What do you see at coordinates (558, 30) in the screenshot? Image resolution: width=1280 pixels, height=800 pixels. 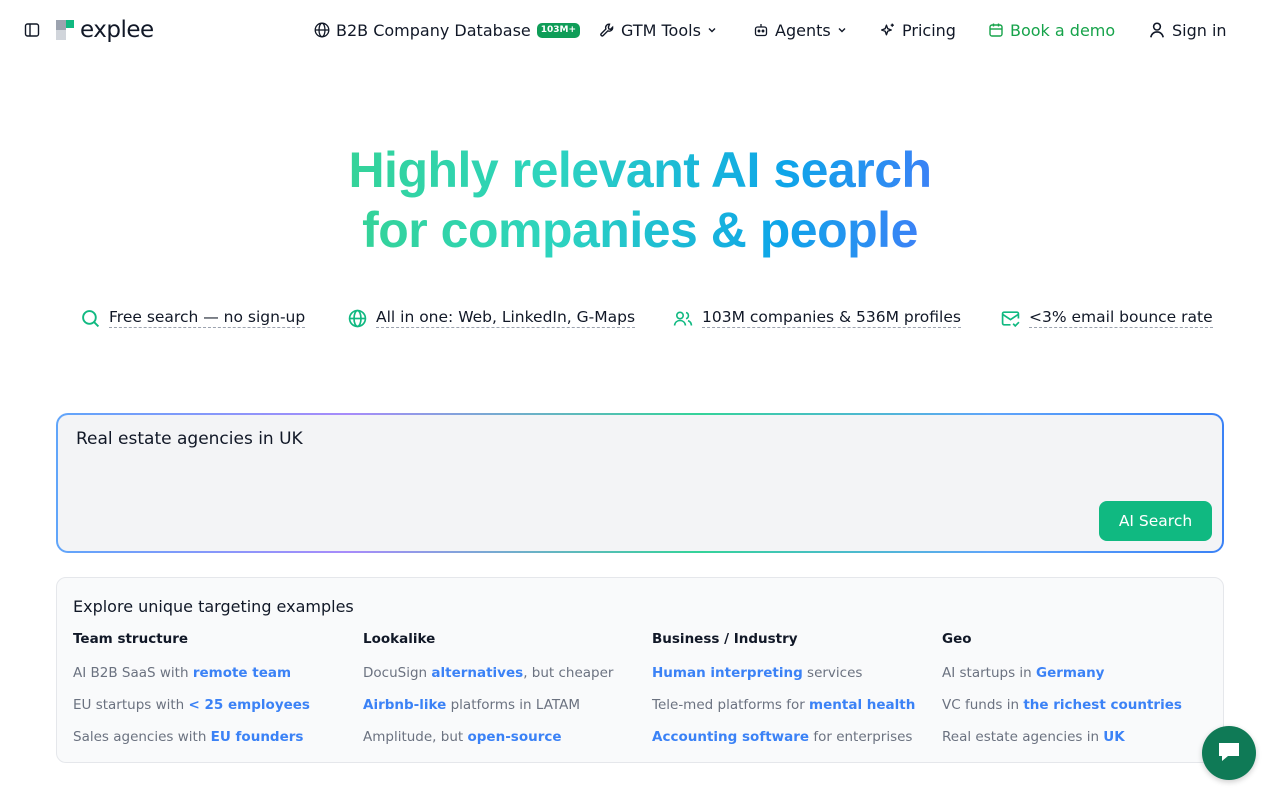 I see `database-count-badge: 103M+` at bounding box center [558, 30].